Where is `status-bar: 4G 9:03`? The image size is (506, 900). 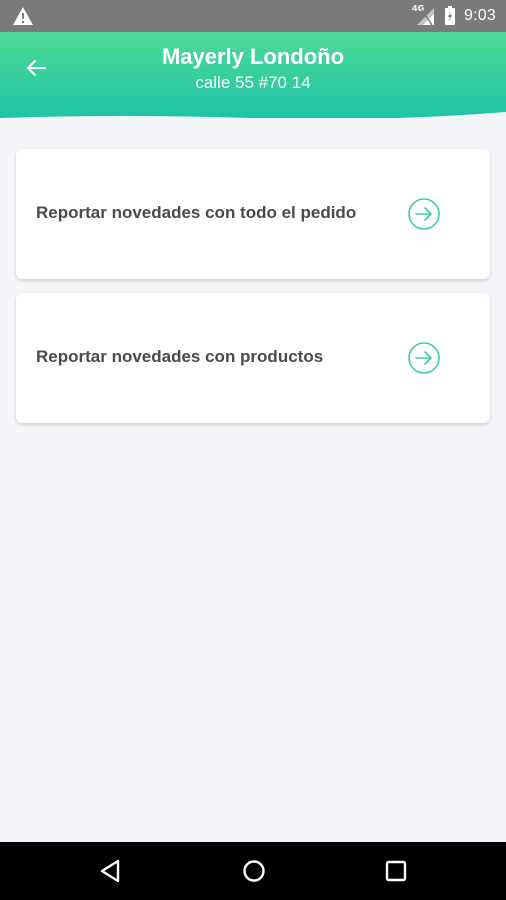
status-bar: 4G 9:03 is located at coordinates (253, 16).